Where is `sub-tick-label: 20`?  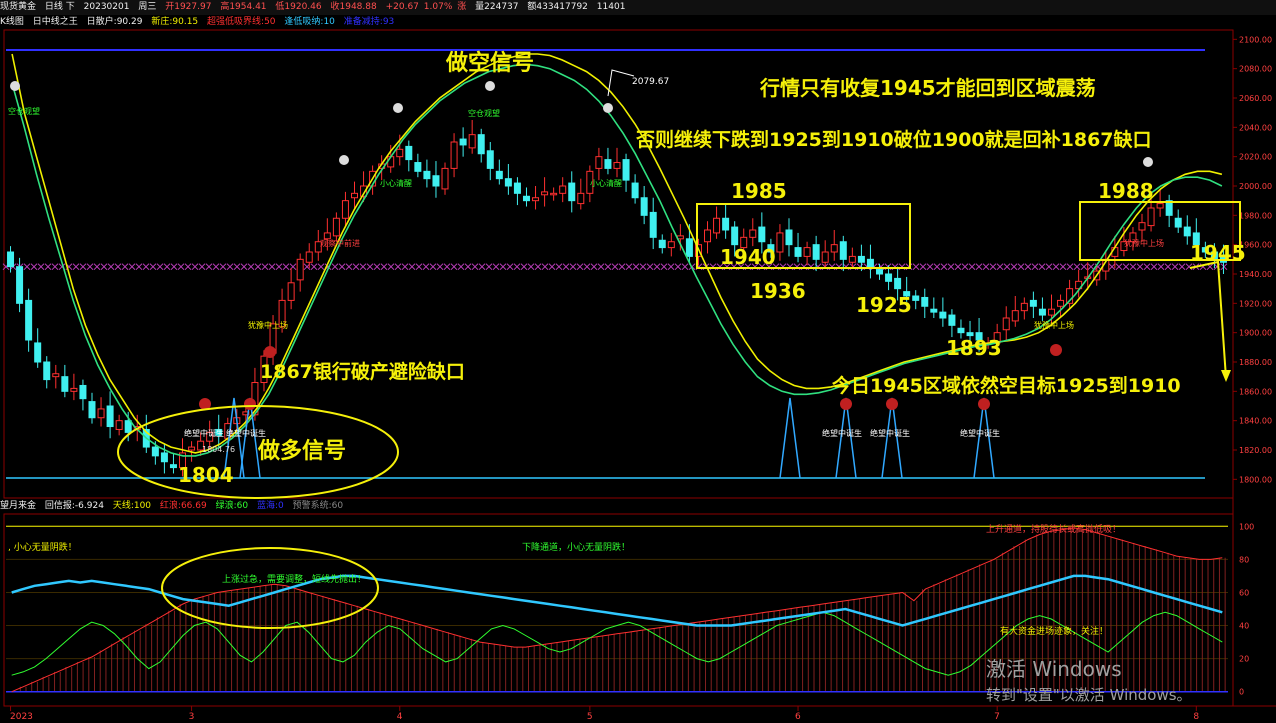
sub-tick-label: 20 is located at coordinates (1244, 659).